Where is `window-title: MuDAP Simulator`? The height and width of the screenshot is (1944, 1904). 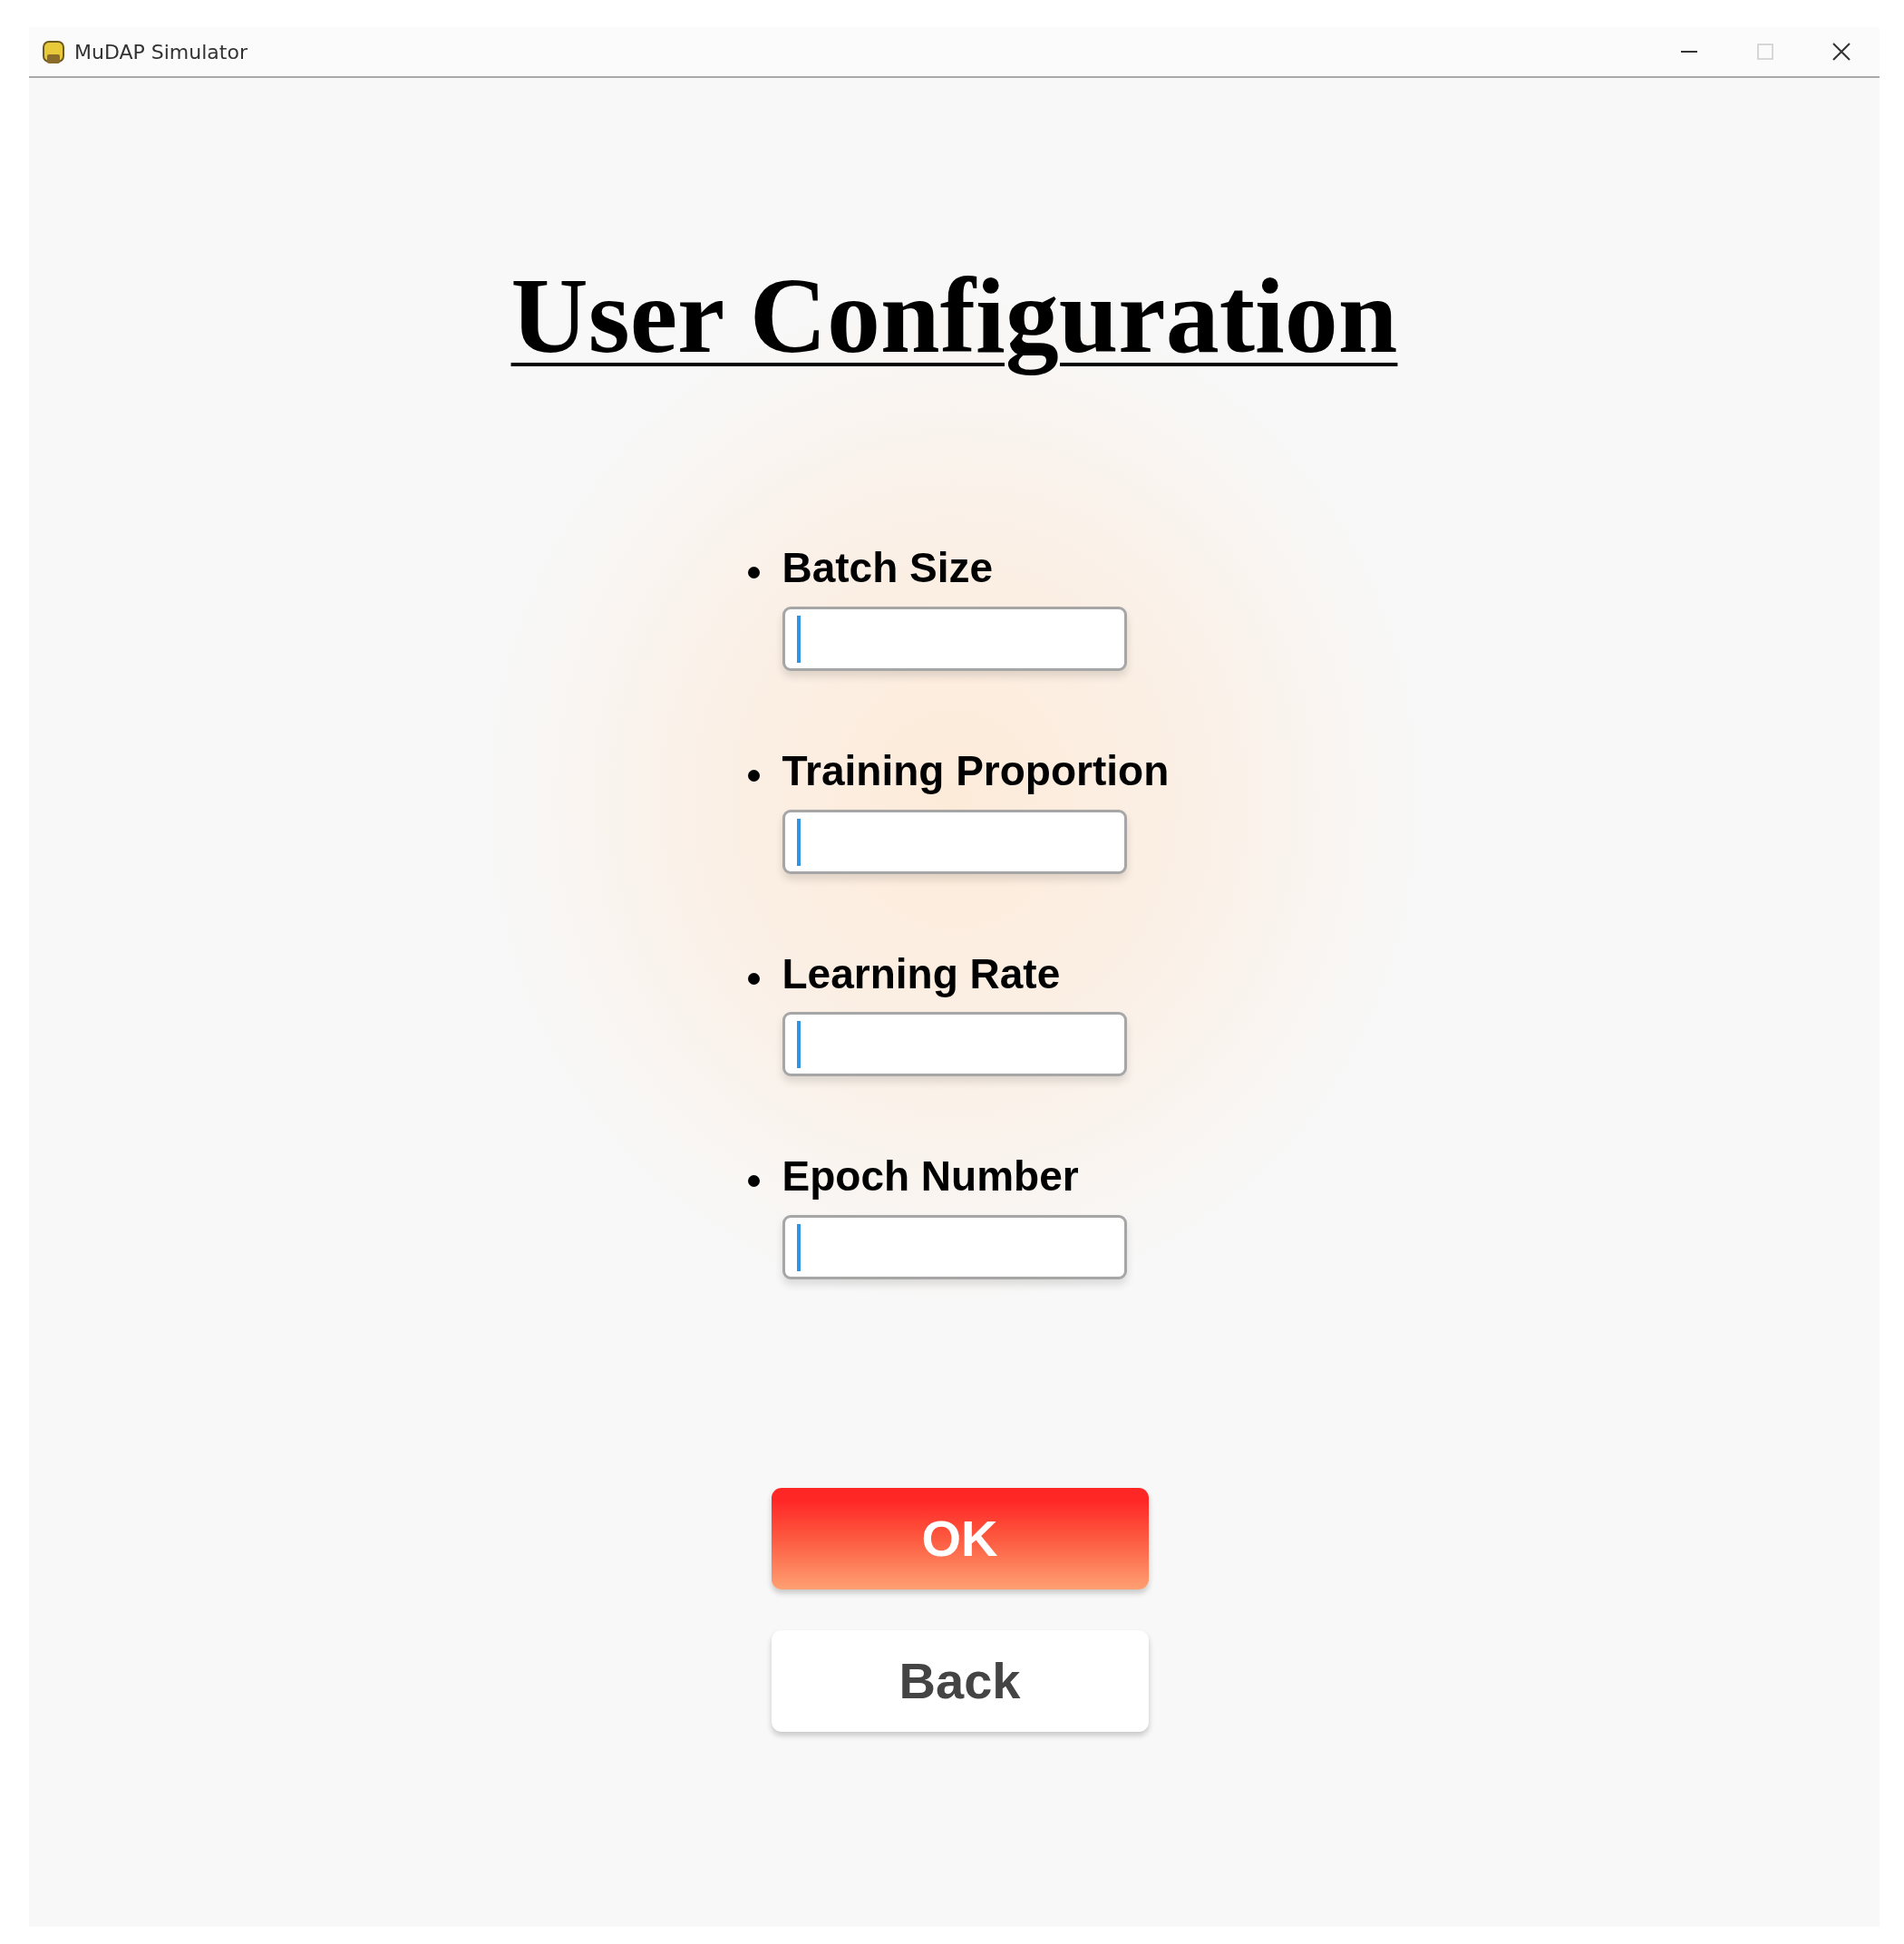
window-title: MuDAP Simulator is located at coordinates (161, 52).